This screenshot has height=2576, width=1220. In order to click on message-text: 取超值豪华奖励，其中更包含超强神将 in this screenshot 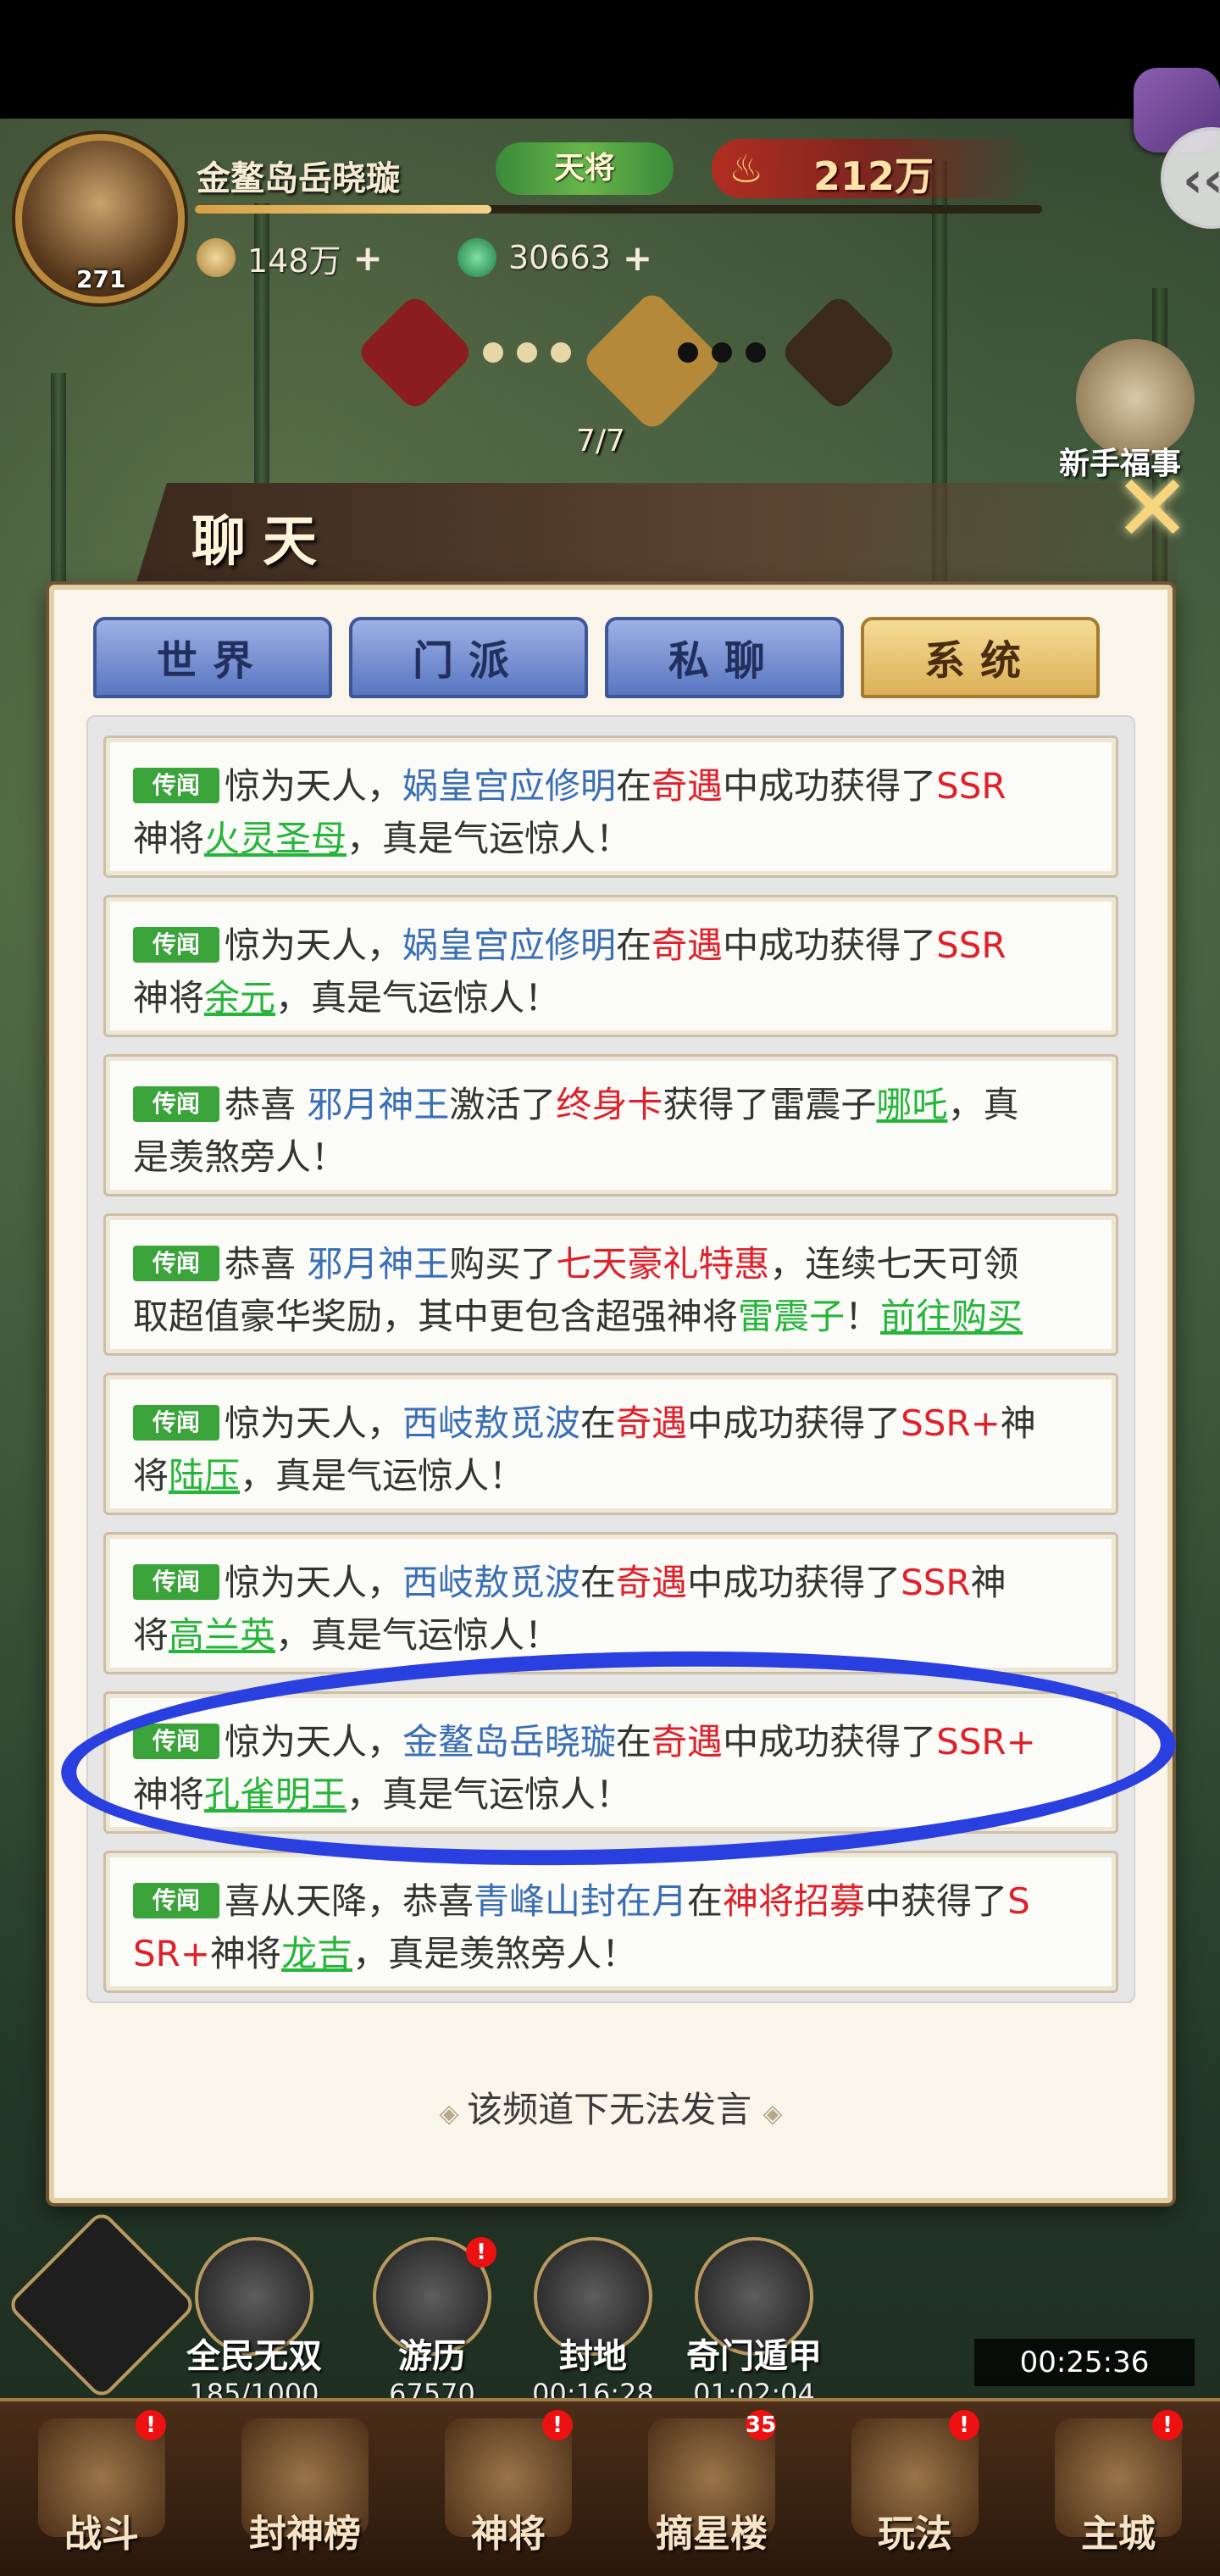, I will do `click(436, 1316)`.